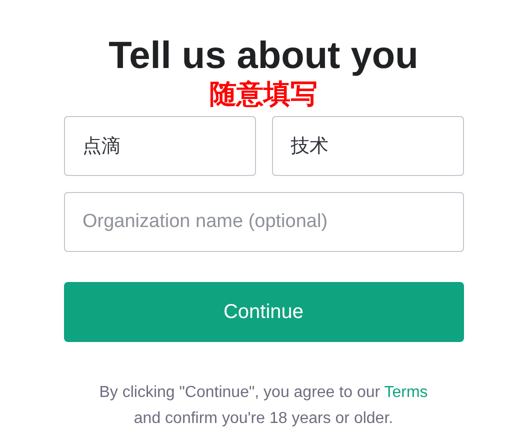 This screenshot has width=527, height=444. Describe the element at coordinates (263, 56) in the screenshot. I see `page-title: Tell us about you` at that location.